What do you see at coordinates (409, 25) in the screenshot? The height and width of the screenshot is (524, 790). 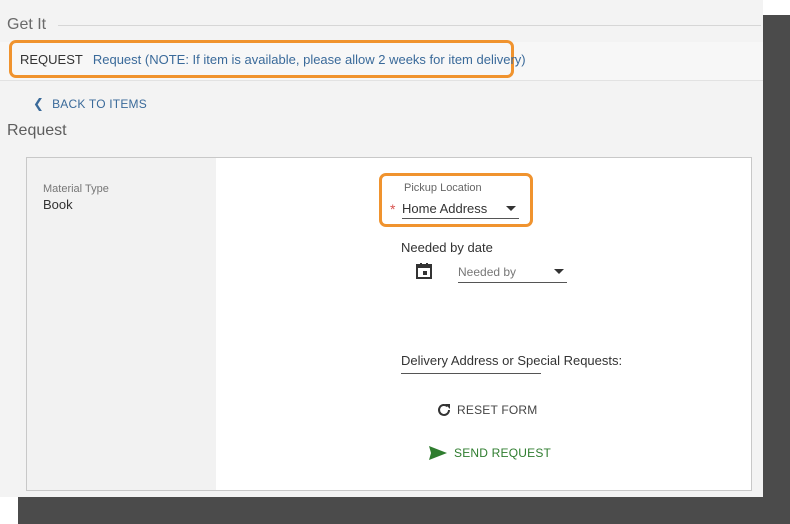 I see `header-divider` at bounding box center [409, 25].